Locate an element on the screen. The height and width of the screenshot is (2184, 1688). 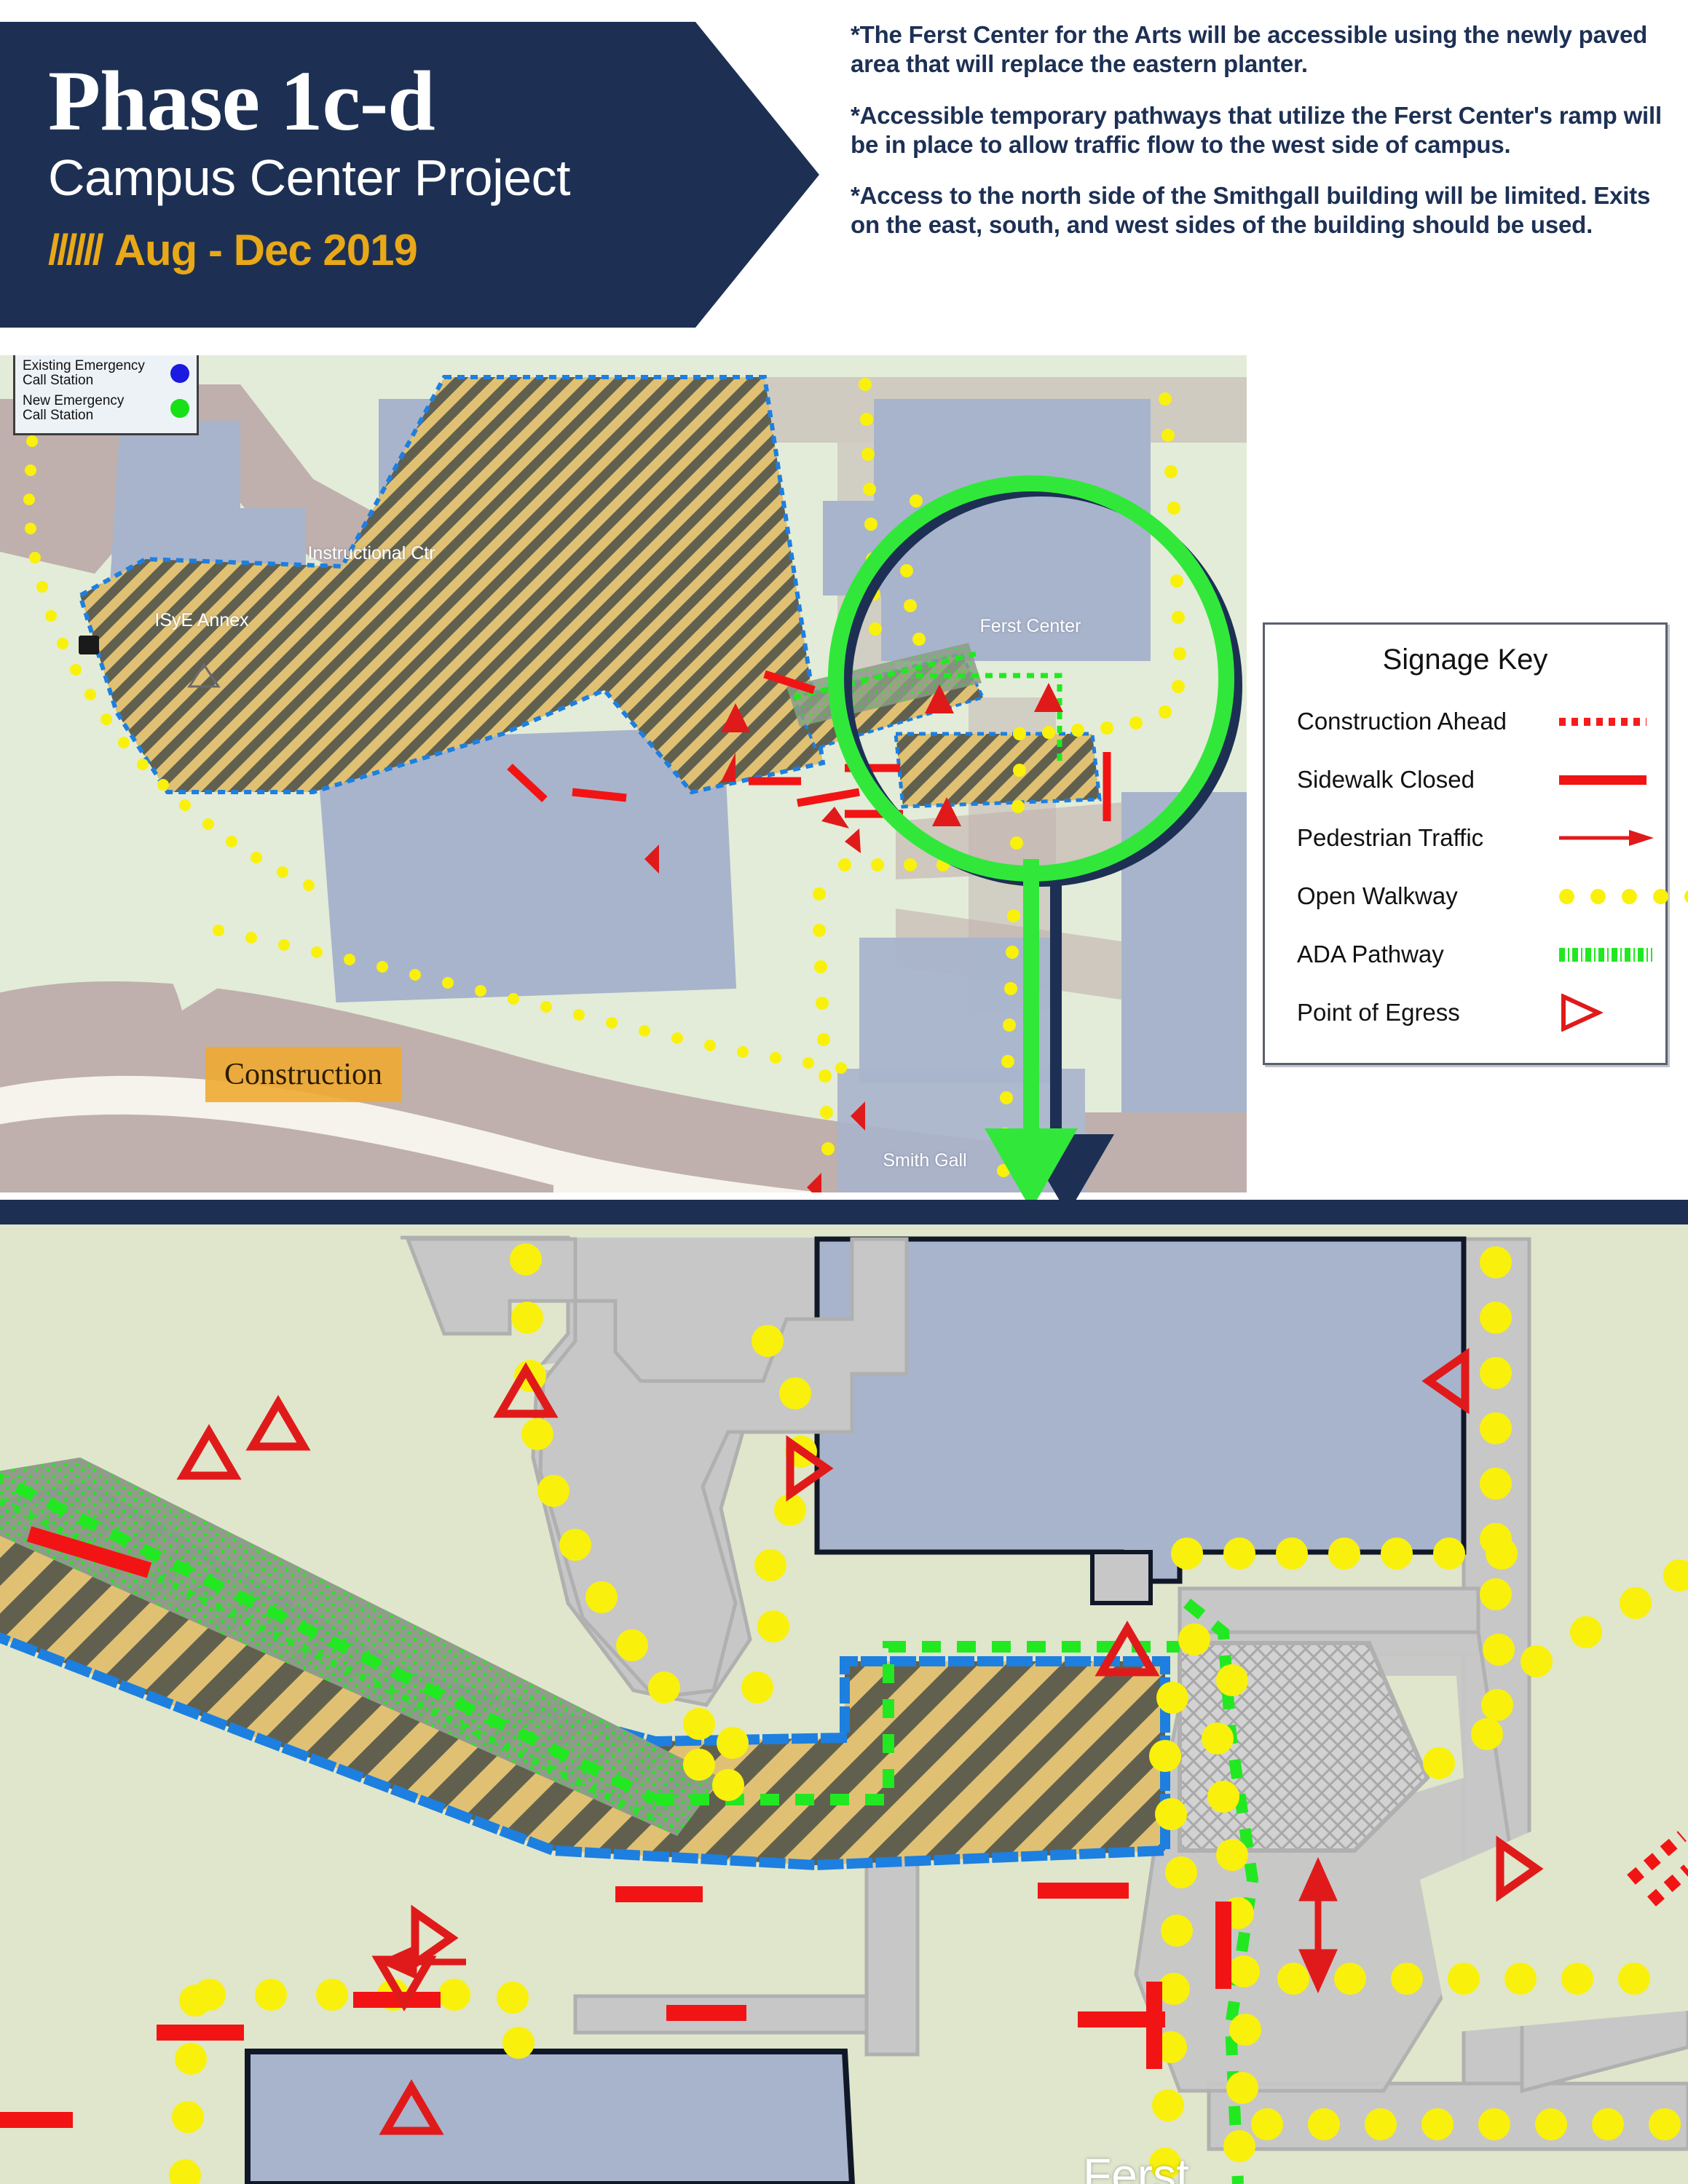
signage-key-label: Pedestrian Traffic is located at coordinates (1390, 837).